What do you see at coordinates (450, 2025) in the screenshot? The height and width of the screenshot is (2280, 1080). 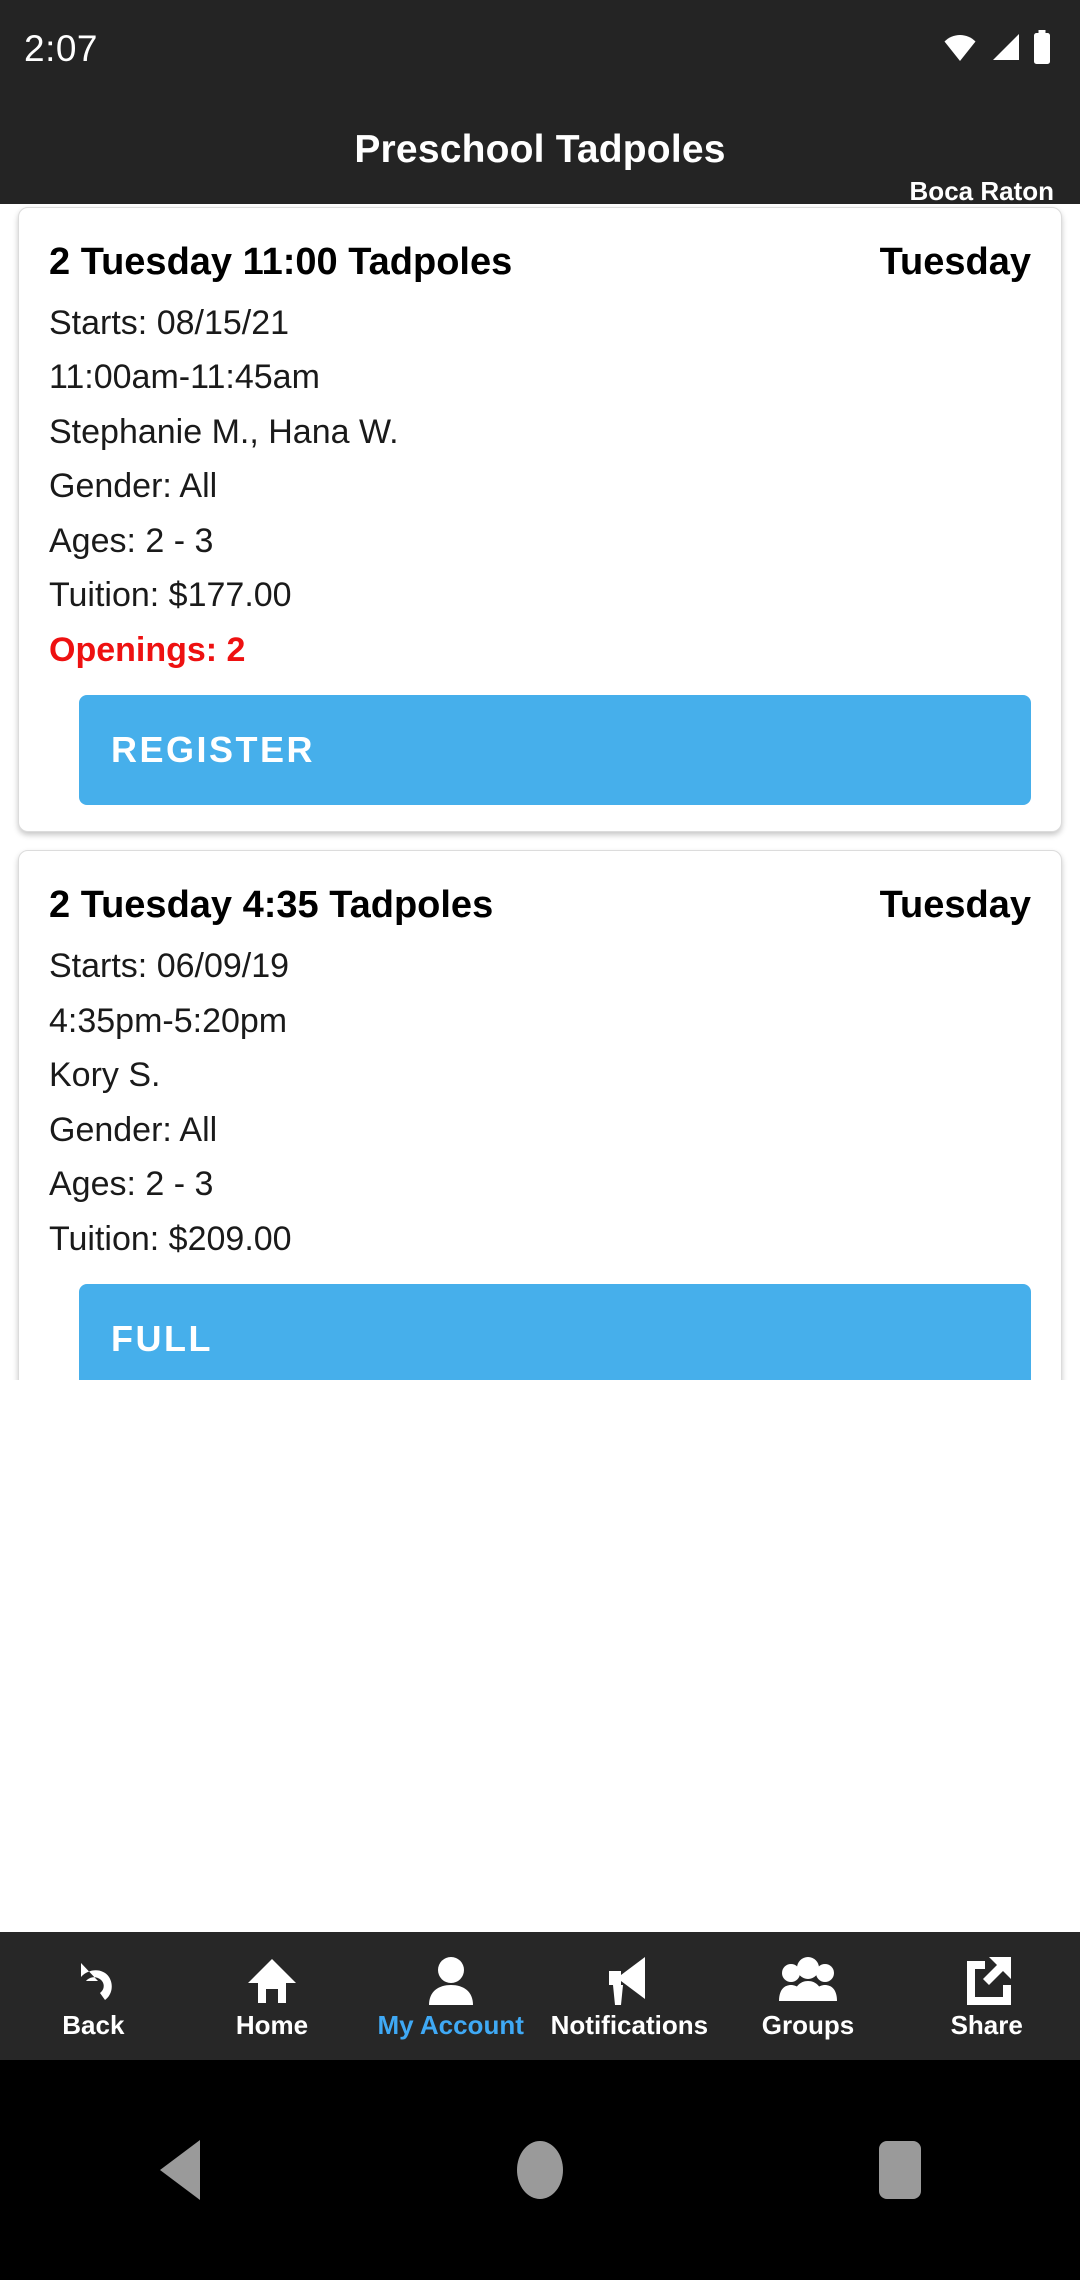 I see `nav-label: My Account` at bounding box center [450, 2025].